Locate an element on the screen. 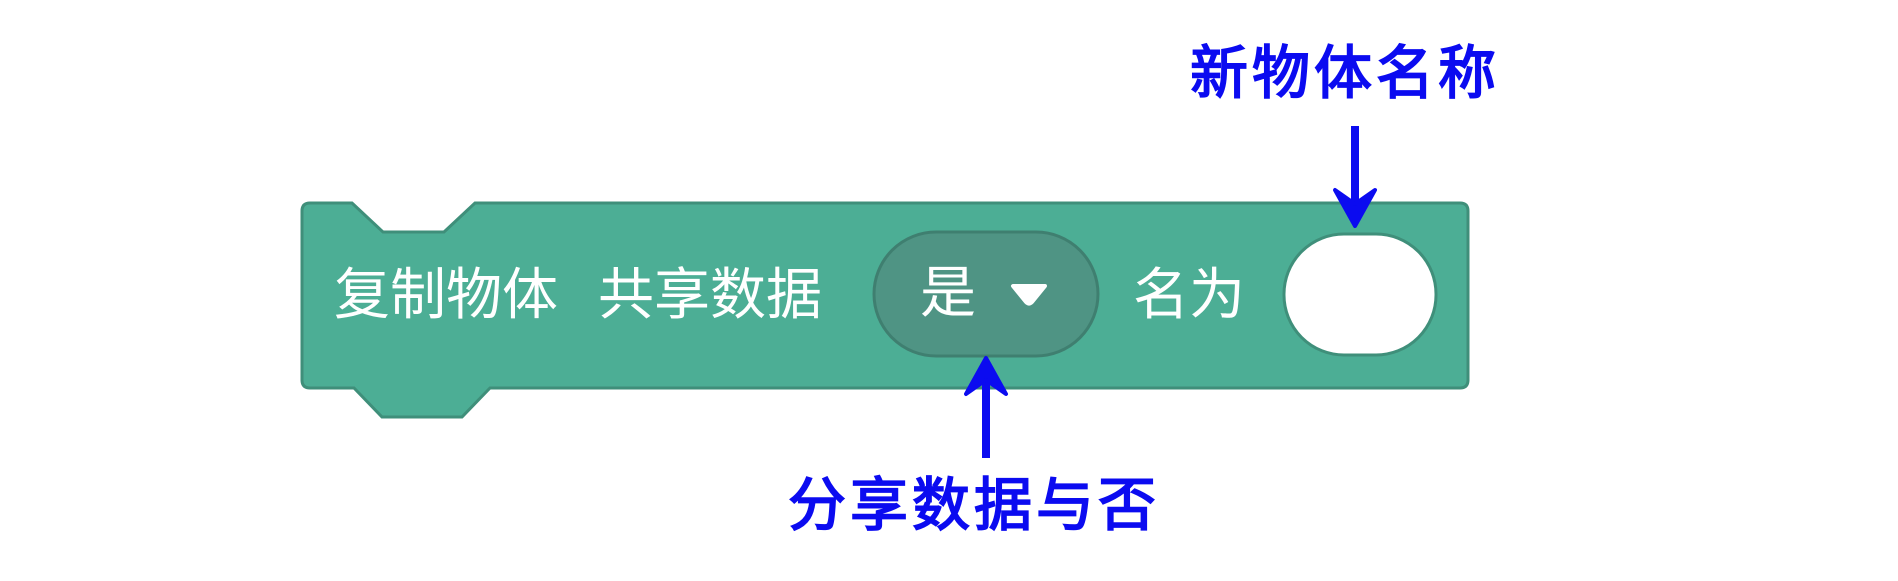  new-name-input is located at coordinates (1360, 294).